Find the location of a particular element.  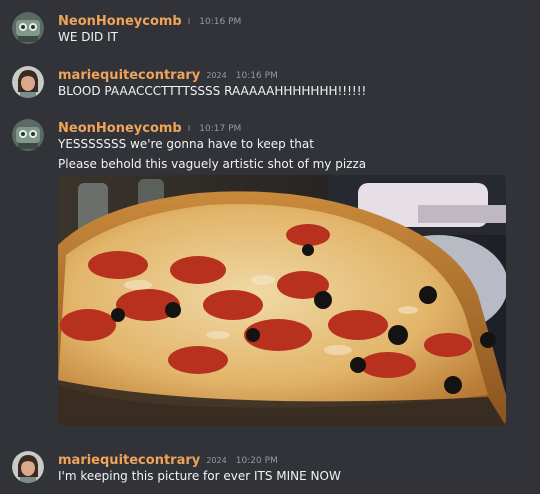

timestamp: 10:17 PM is located at coordinates (220, 129).